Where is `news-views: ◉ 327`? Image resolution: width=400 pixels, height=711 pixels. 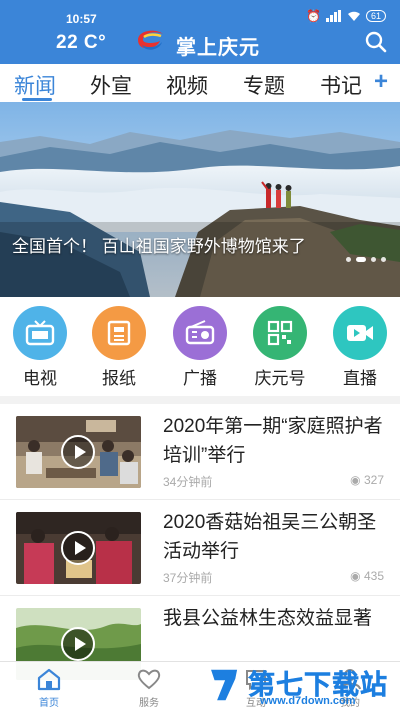
news-views: ◉ 327 is located at coordinates (367, 480).